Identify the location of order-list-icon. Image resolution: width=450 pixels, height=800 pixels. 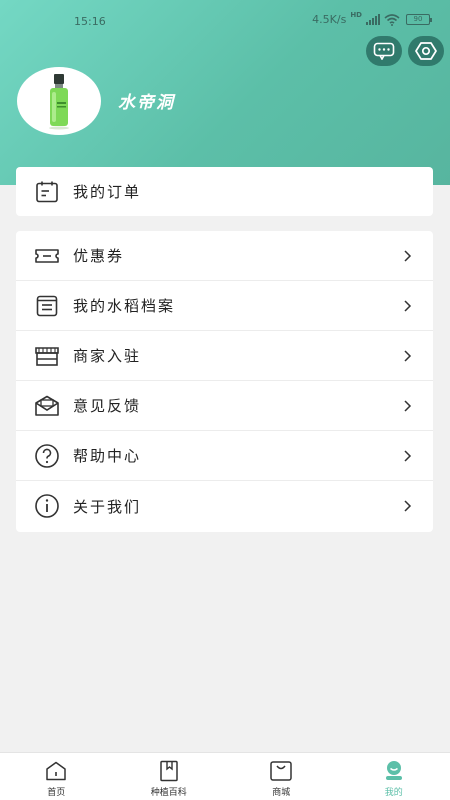
(47, 192).